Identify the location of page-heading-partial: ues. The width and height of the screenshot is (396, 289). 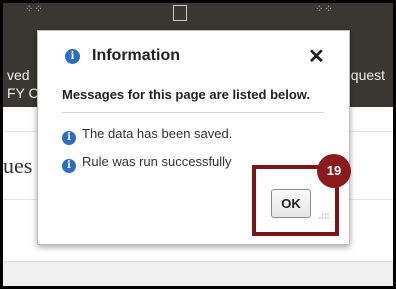
(18, 165).